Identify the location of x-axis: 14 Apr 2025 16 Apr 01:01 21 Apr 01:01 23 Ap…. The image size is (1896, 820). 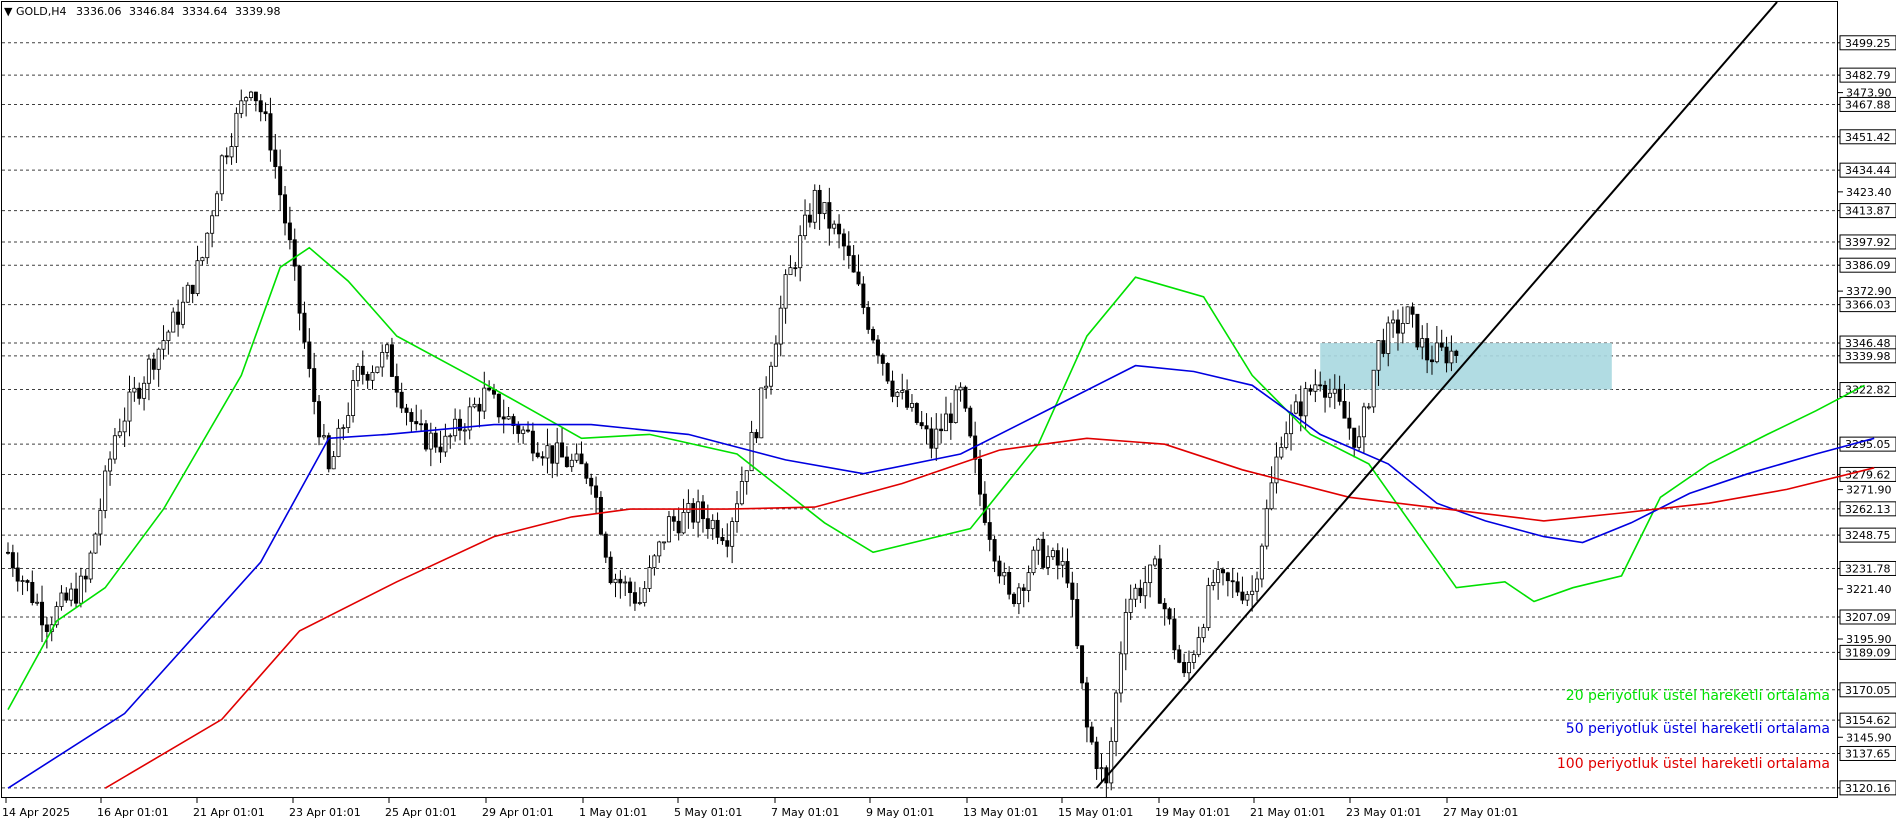
(760, 808).